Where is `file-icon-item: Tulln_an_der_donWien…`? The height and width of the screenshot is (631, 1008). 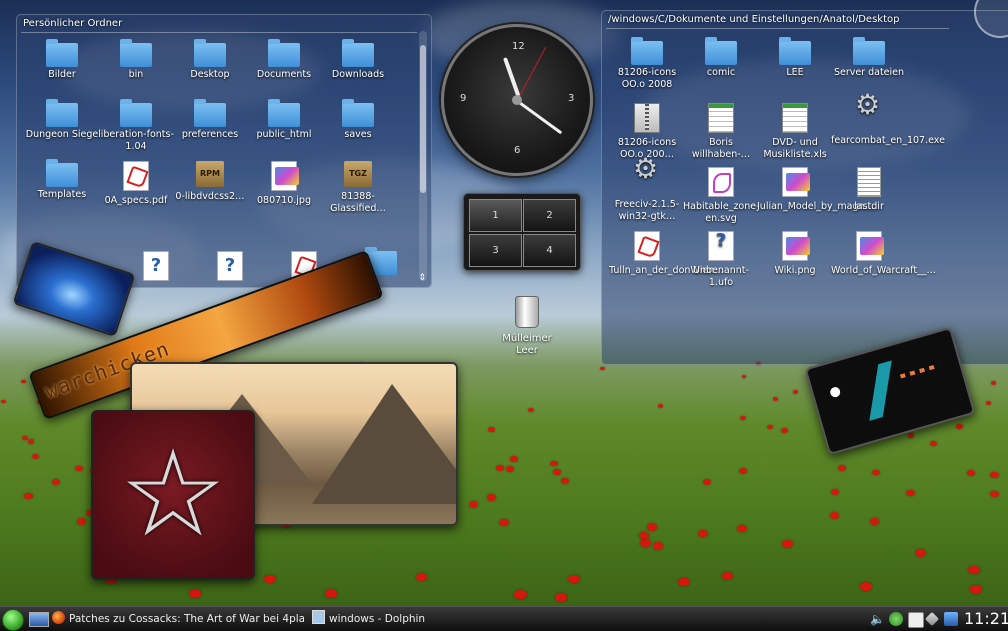
file-icon-item: Tulln_an_der_donWien… is located at coordinates (666, 254).